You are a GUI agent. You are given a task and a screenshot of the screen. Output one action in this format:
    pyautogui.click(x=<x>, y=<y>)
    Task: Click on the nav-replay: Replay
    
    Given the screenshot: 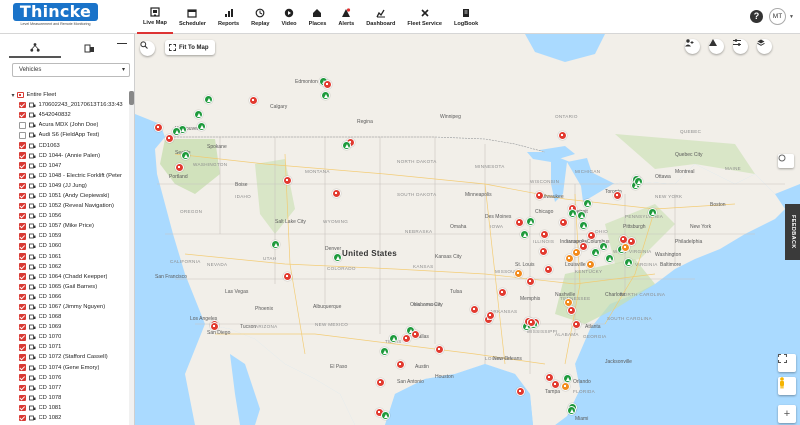 What is the action you would take?
    pyautogui.click(x=260, y=17)
    